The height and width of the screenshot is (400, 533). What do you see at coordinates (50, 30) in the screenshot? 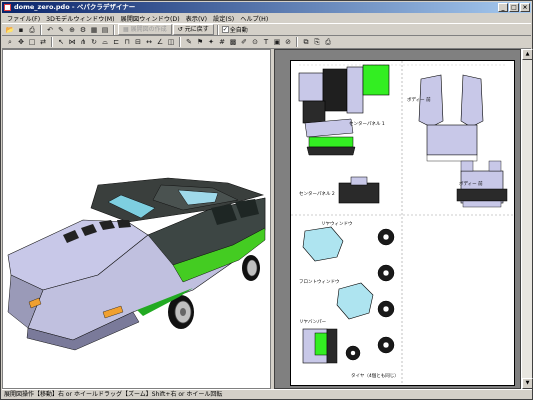
I see `undo-icon: ↶` at bounding box center [50, 30].